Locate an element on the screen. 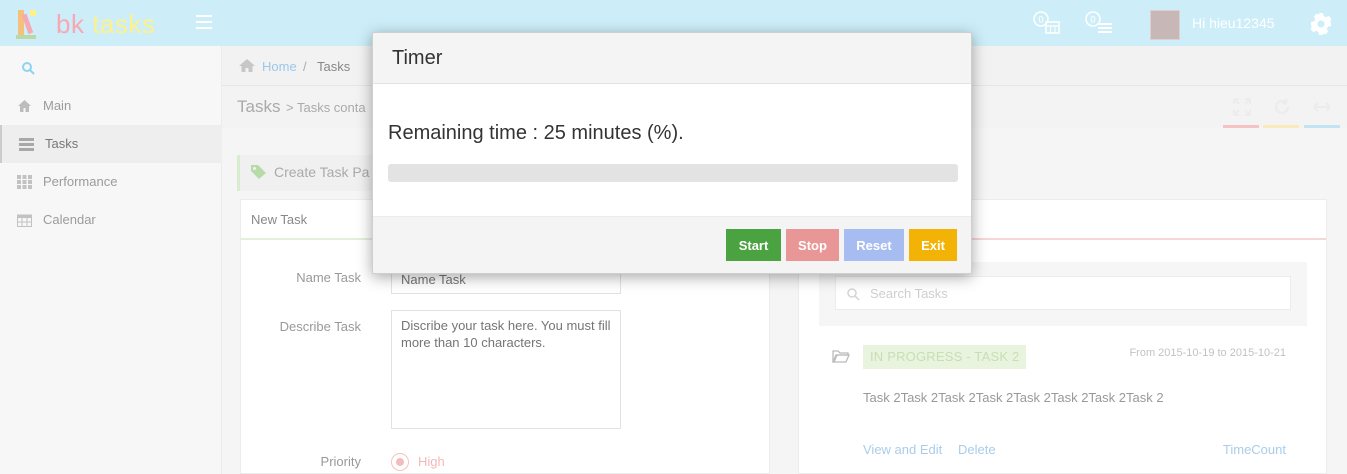  stop-button: Stop is located at coordinates (812, 245).